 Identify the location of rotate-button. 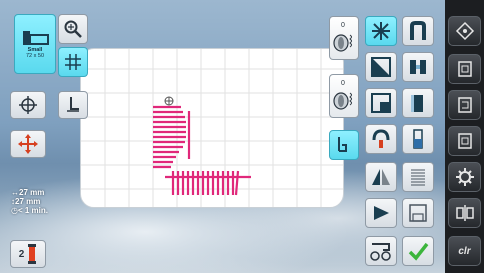
(418, 67).